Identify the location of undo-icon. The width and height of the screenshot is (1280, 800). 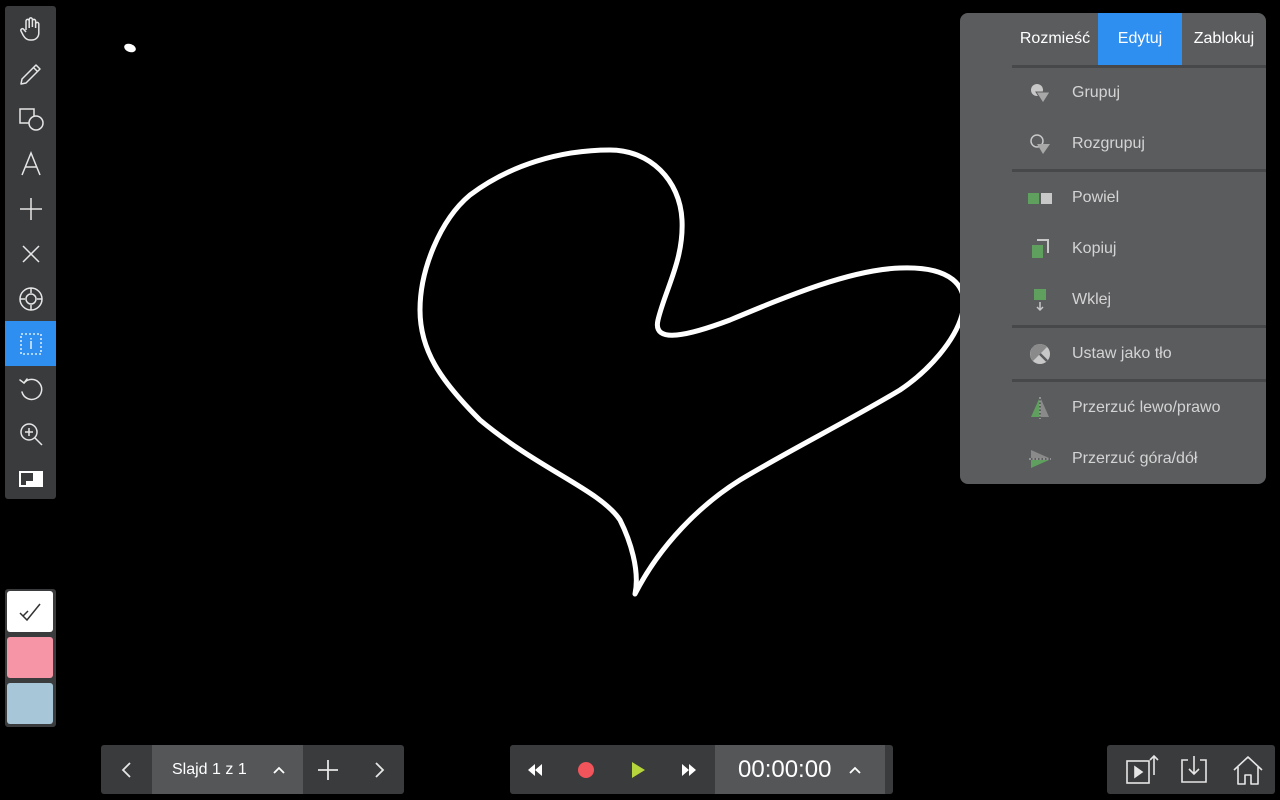
(30, 388).